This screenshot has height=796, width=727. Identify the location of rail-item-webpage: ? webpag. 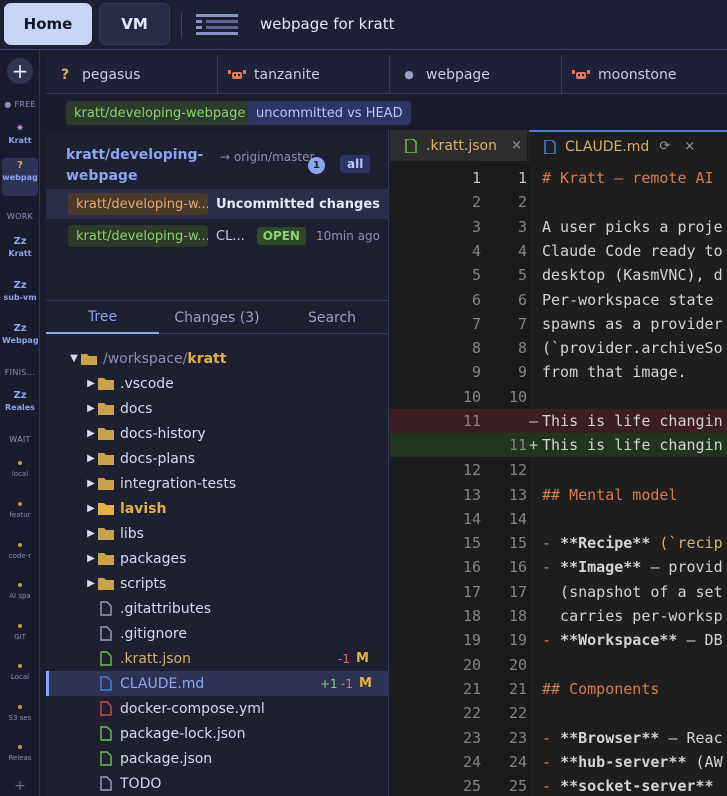
(20, 177).